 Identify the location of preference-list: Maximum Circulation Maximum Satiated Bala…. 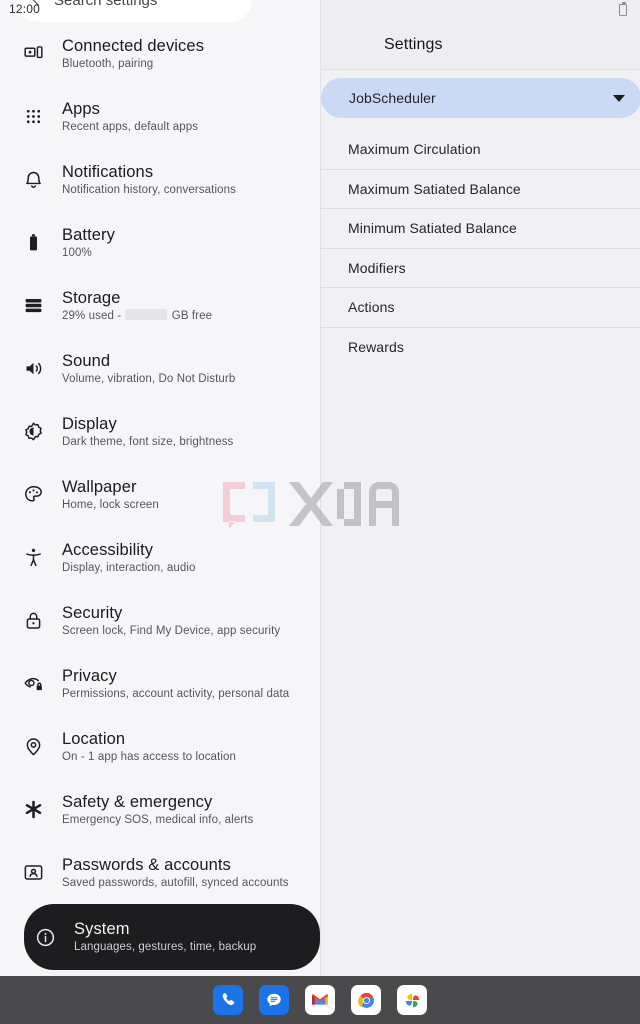
(480, 248).